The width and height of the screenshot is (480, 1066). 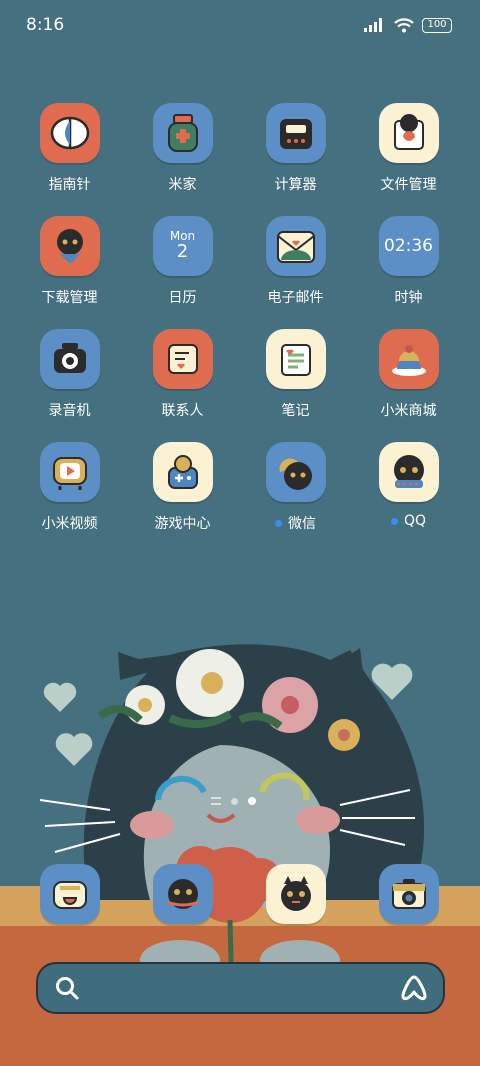 What do you see at coordinates (404, 24) in the screenshot?
I see `wifi-icon` at bounding box center [404, 24].